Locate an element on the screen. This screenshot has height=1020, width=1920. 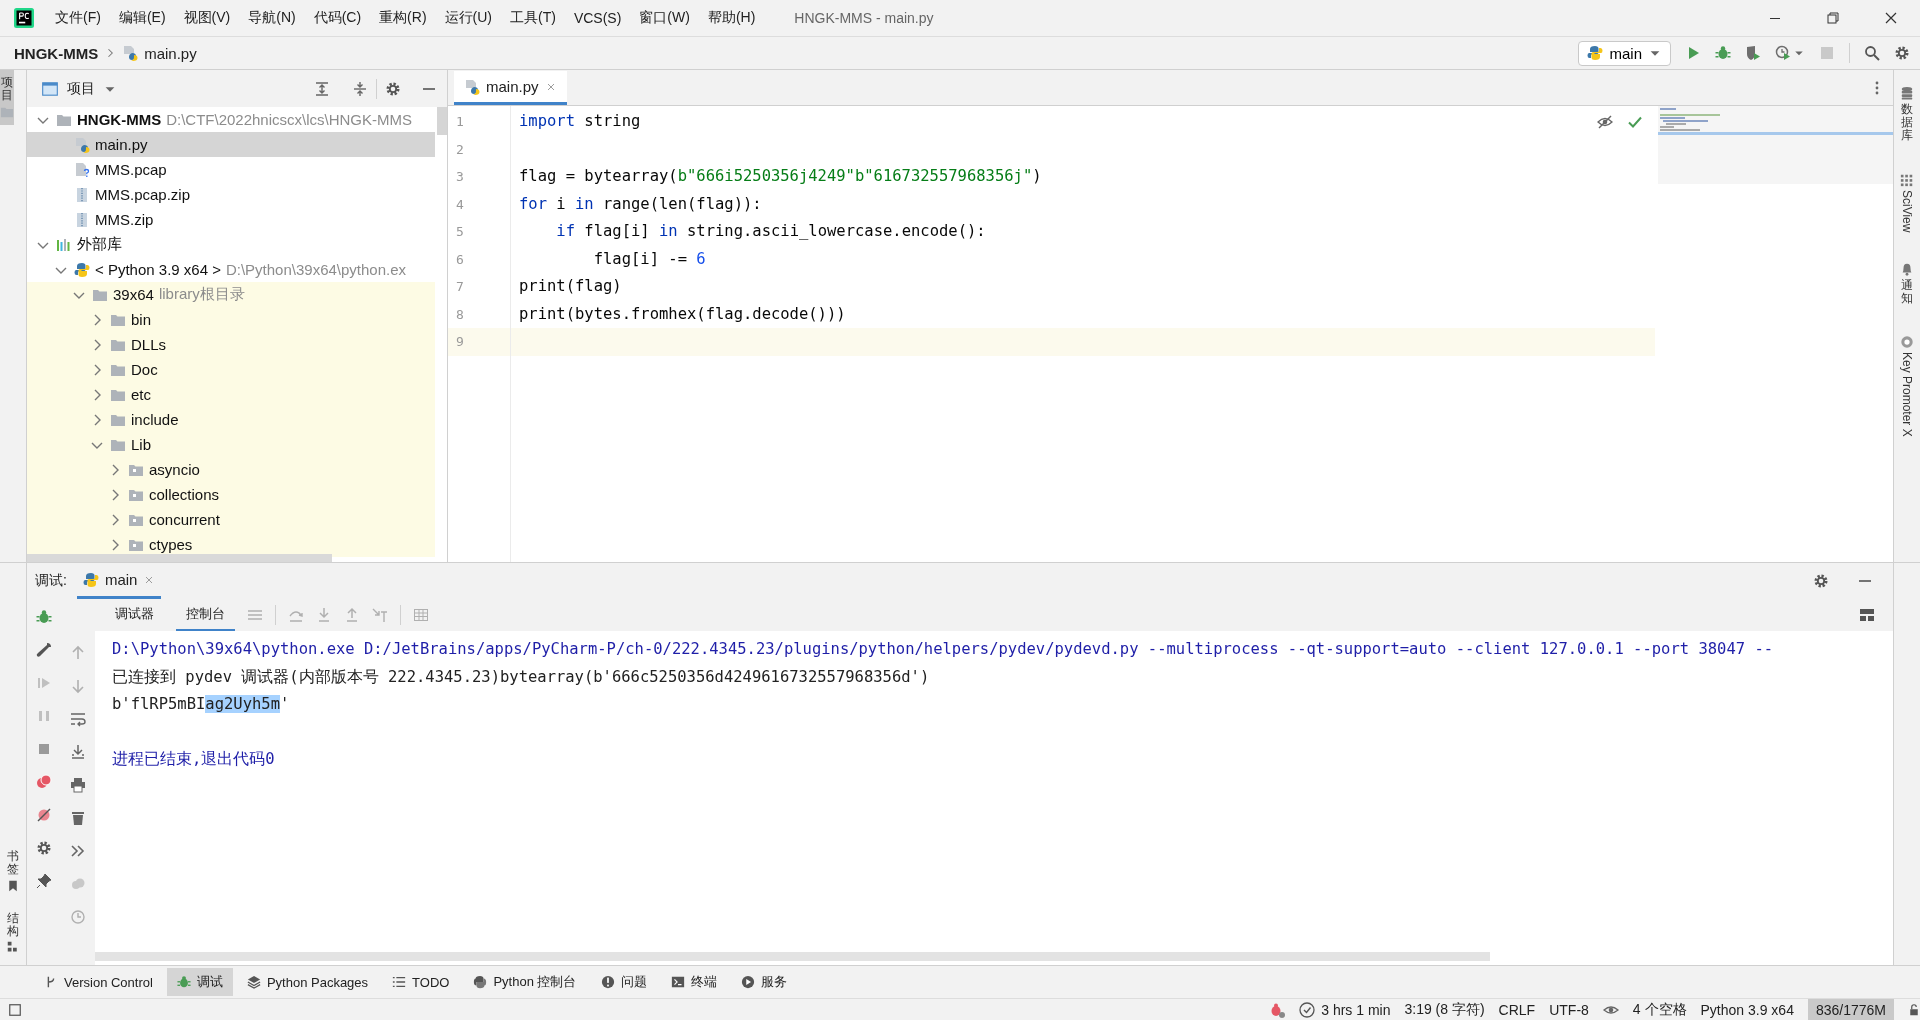
line-number: 3 is located at coordinates (460, 177).